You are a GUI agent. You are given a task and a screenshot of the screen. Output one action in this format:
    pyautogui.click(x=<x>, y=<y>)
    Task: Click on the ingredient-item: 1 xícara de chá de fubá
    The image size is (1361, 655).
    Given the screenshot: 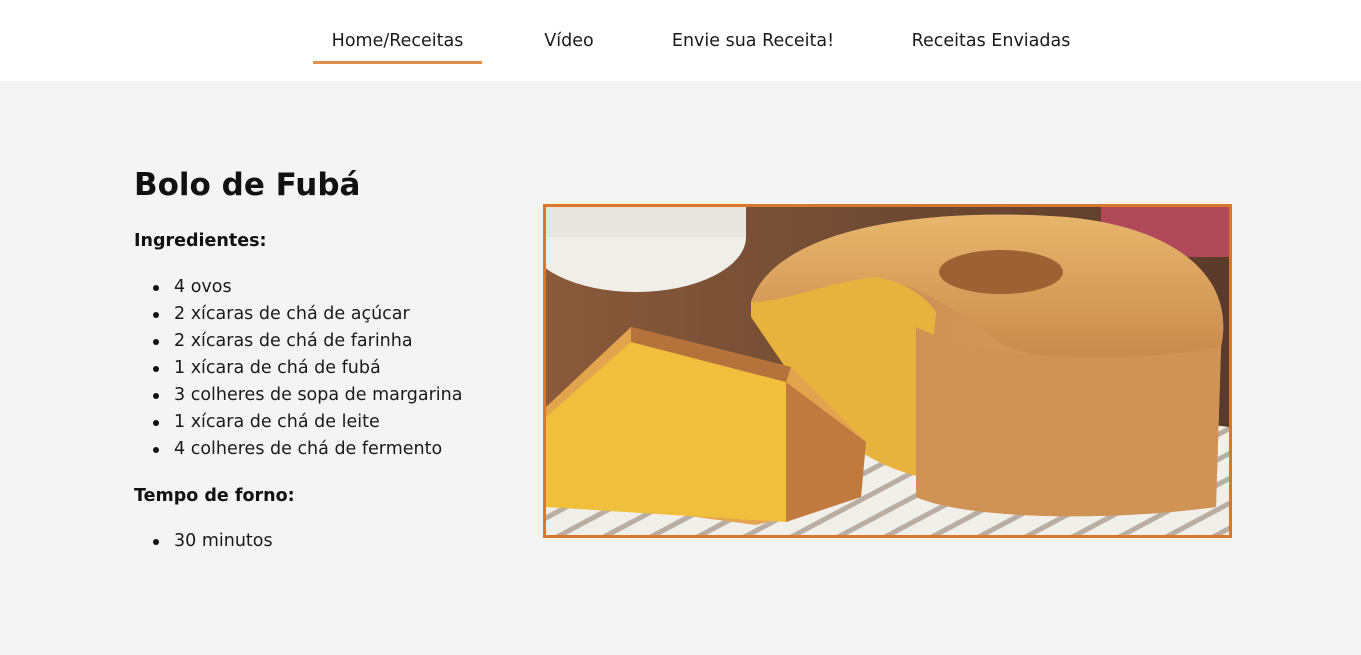 What is the action you would take?
    pyautogui.click(x=298, y=368)
    